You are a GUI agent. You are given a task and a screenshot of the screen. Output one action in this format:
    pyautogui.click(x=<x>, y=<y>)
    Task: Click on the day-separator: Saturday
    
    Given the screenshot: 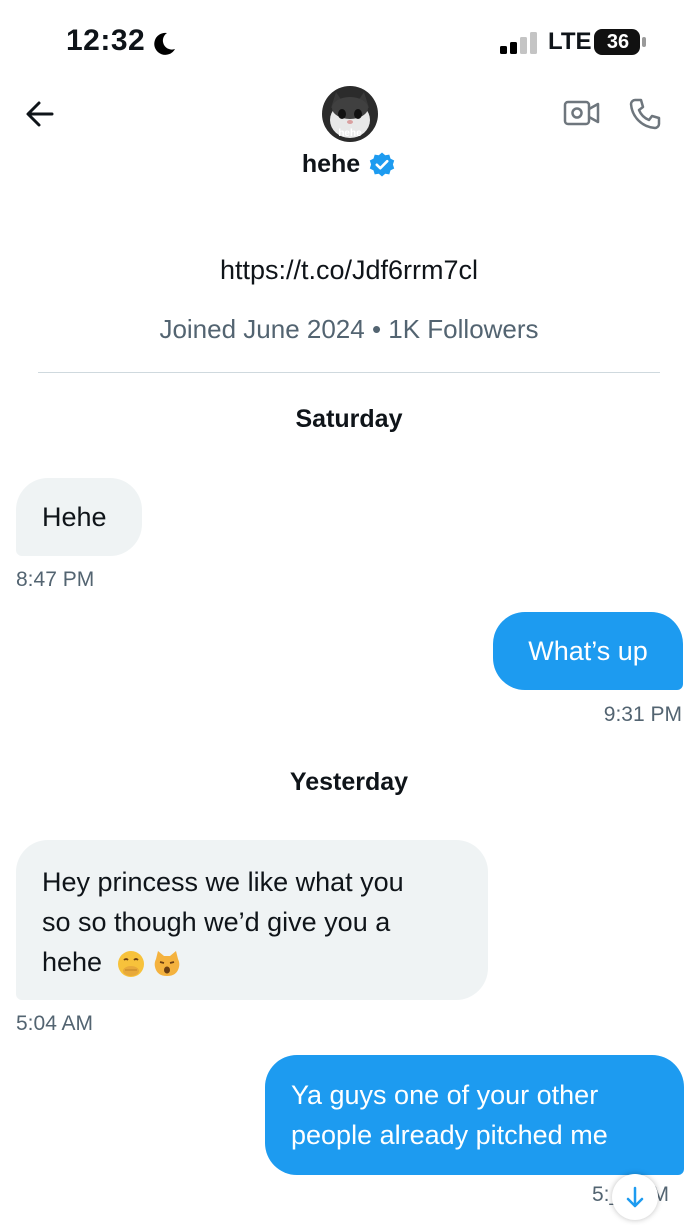 What is the action you would take?
    pyautogui.click(x=349, y=419)
    